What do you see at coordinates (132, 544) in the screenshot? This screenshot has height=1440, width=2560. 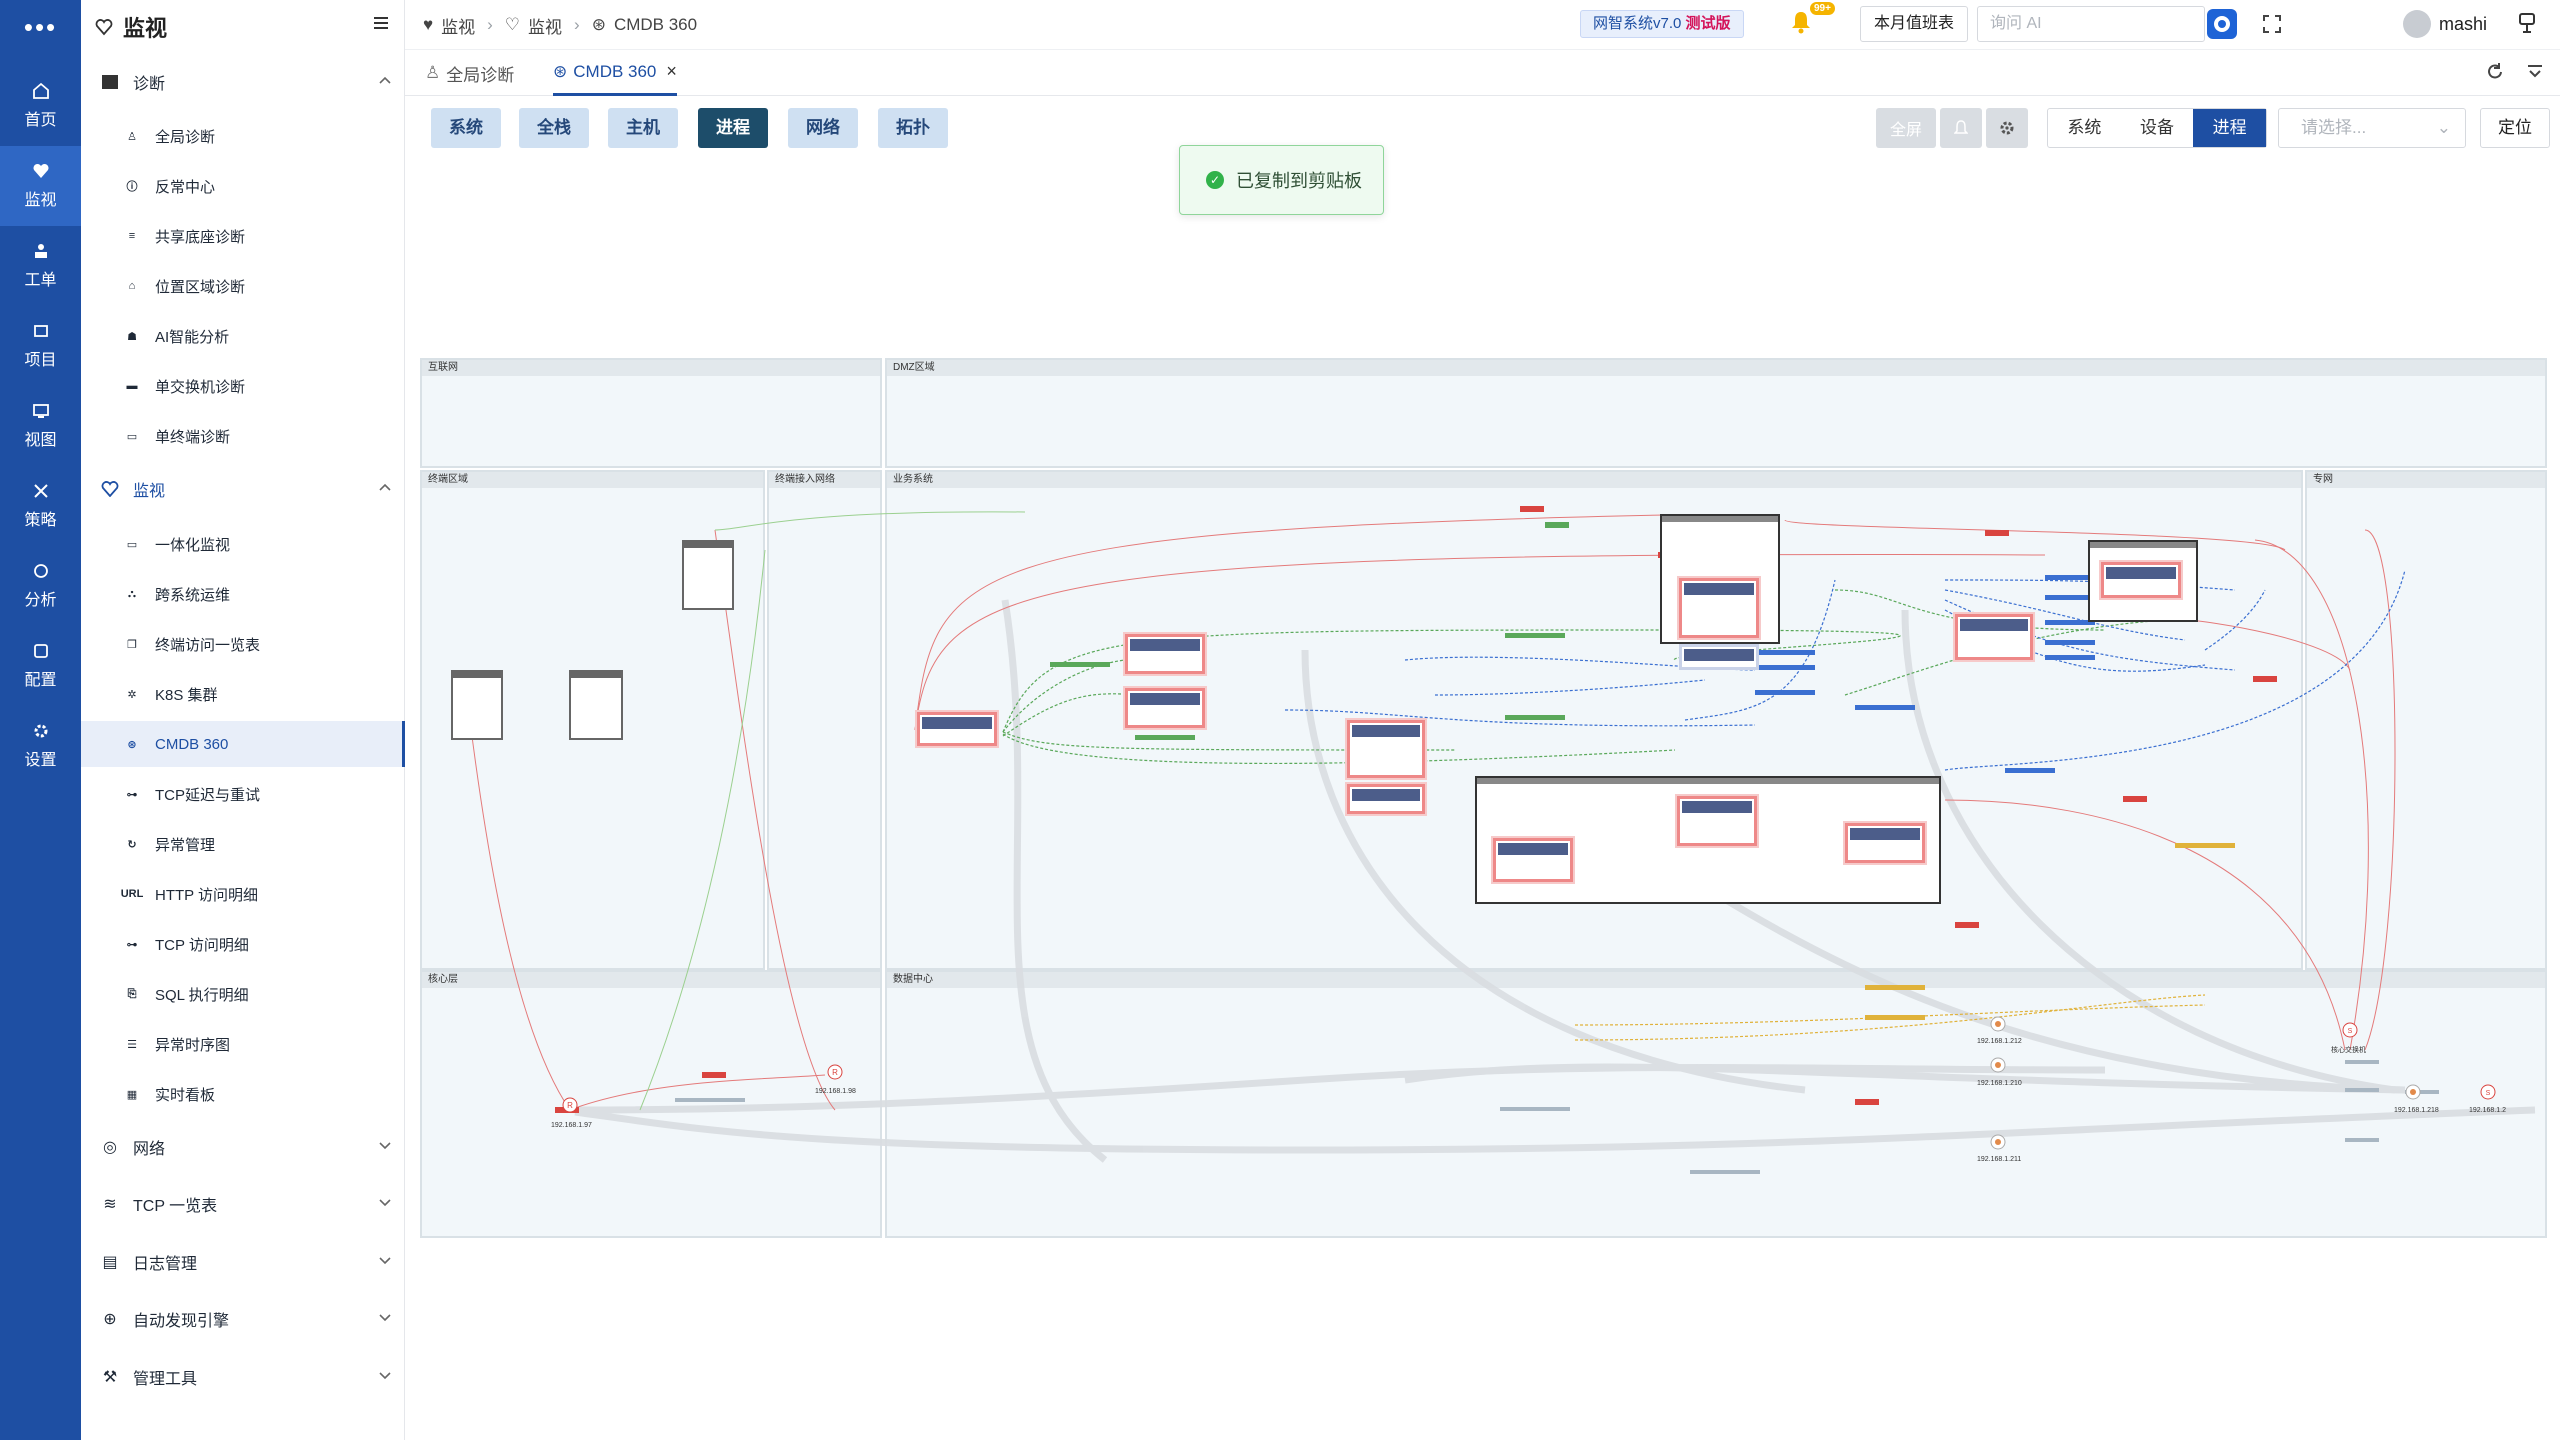 I see `monitor-icon: ▭` at bounding box center [132, 544].